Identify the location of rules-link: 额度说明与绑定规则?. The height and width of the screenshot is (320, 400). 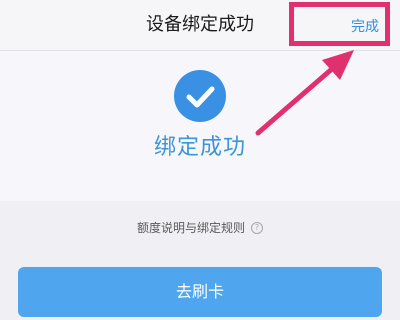
(200, 228).